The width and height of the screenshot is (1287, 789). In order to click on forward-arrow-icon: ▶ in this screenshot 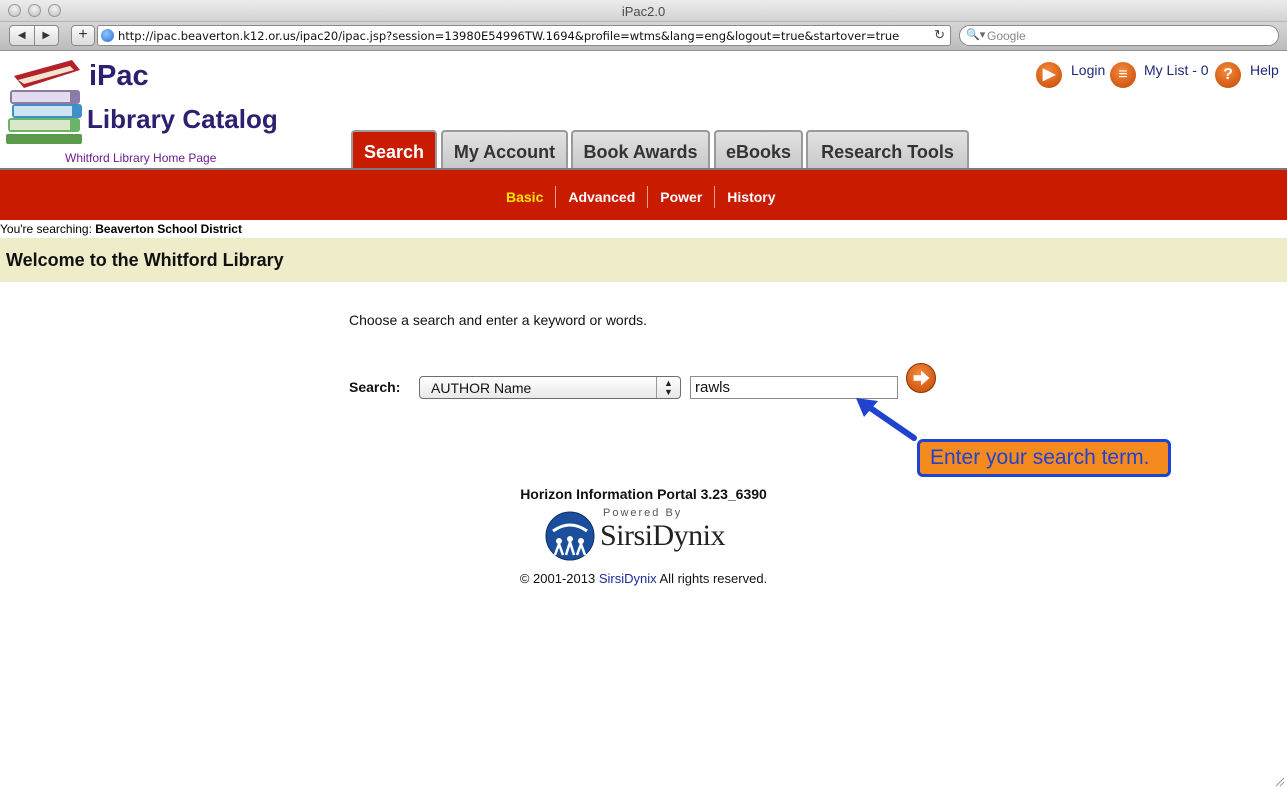, I will do `click(47, 35)`.